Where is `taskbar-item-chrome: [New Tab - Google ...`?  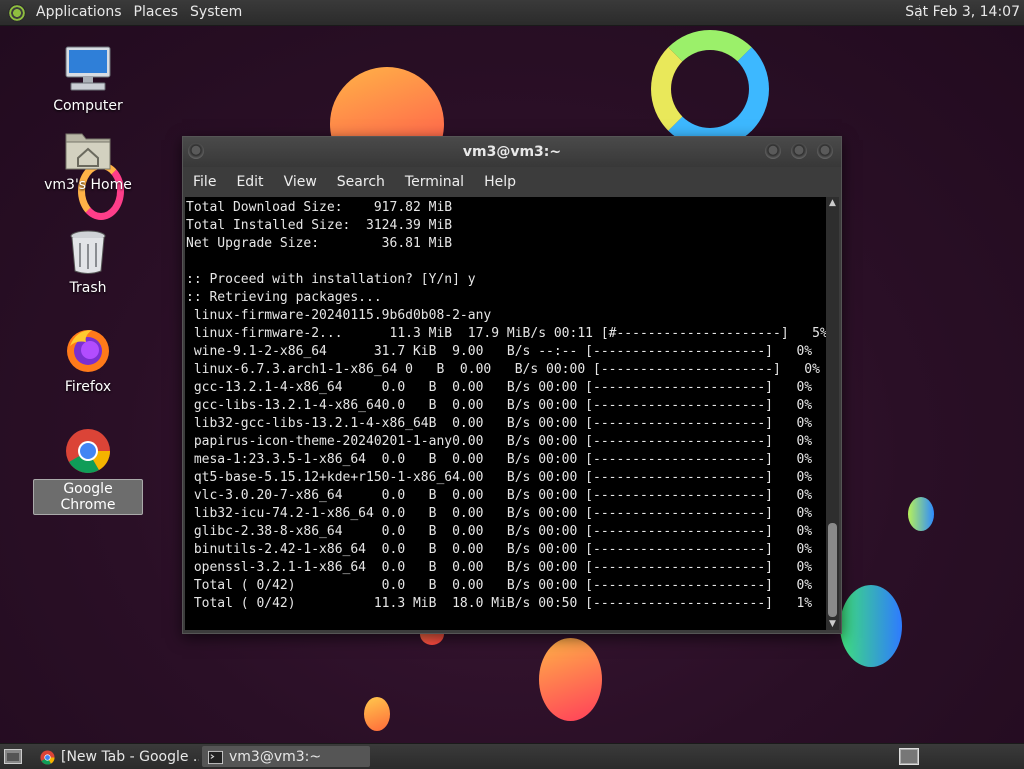 taskbar-item-chrome: [New Tab - Google ... is located at coordinates (117, 756).